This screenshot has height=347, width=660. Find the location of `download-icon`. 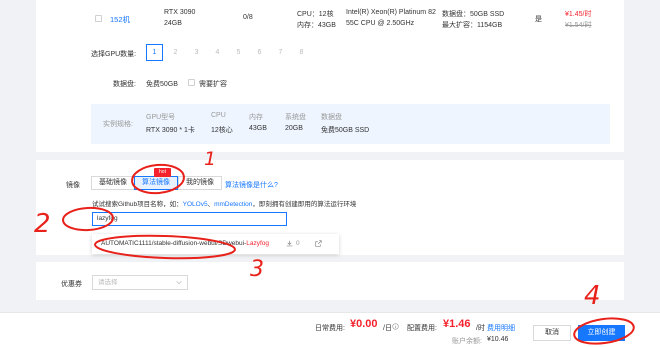

download-icon is located at coordinates (289, 243).